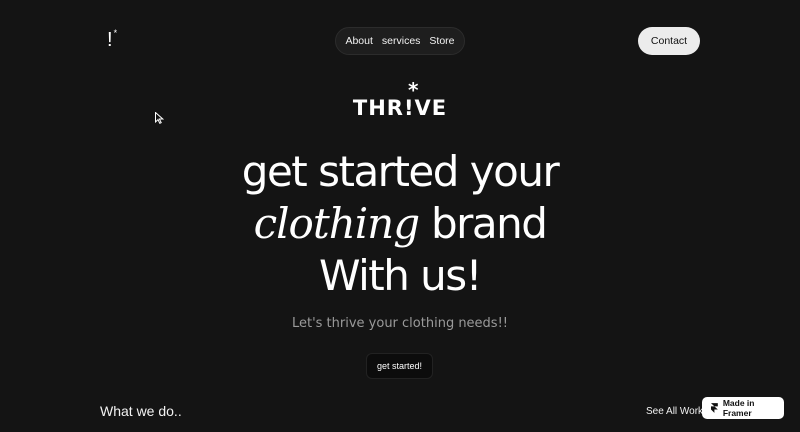  I want to click on see-all-work-link: See All Work, so click(674, 411).